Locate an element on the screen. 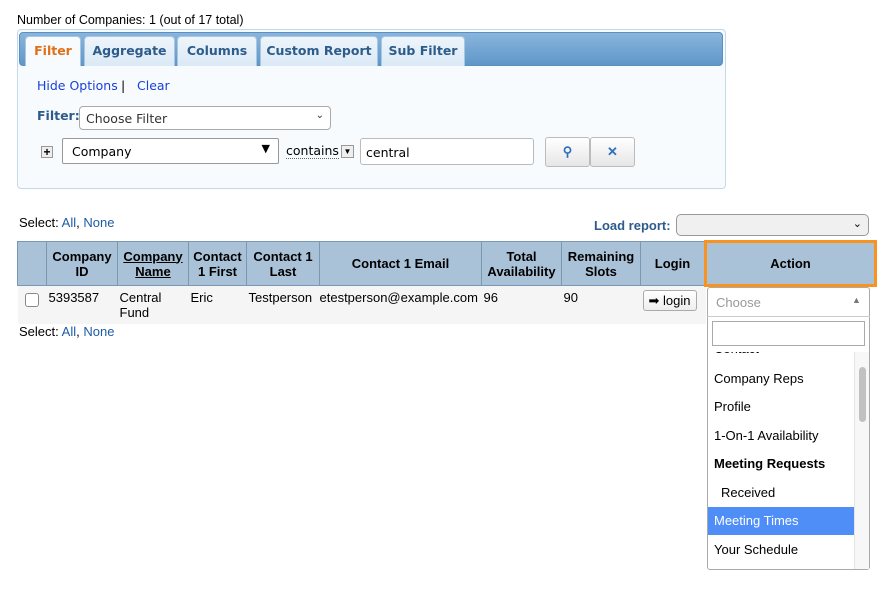 The image size is (890, 592). cell-email: etestperson@example.com is located at coordinates (400, 304).